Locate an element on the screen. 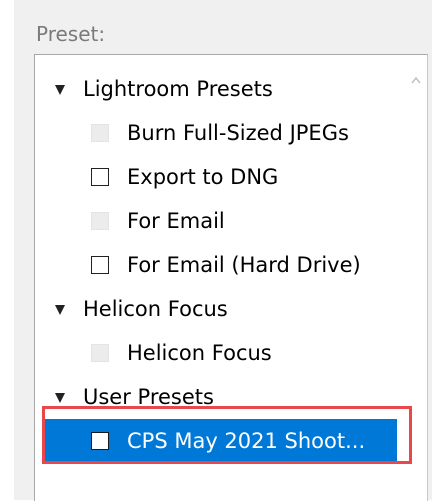  preset-item: For Email is located at coordinates (221, 221).